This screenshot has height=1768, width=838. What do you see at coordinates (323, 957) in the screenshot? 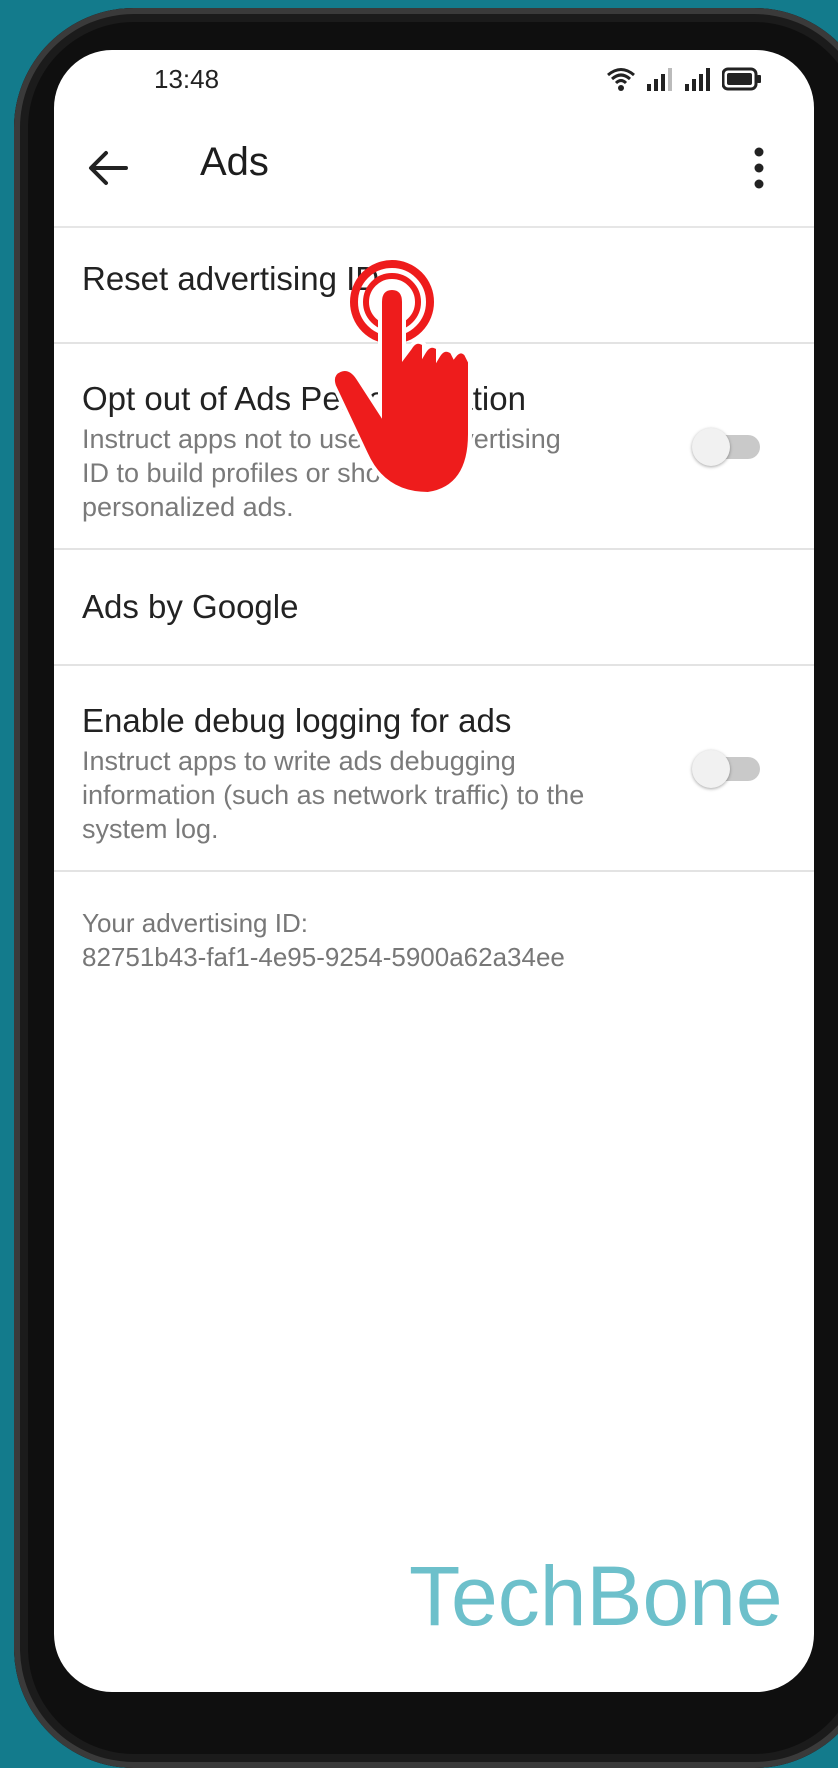
I see `advertising-id-value: 82751b43-faf1-4e95-9254-5900a62a34ee` at bounding box center [323, 957].